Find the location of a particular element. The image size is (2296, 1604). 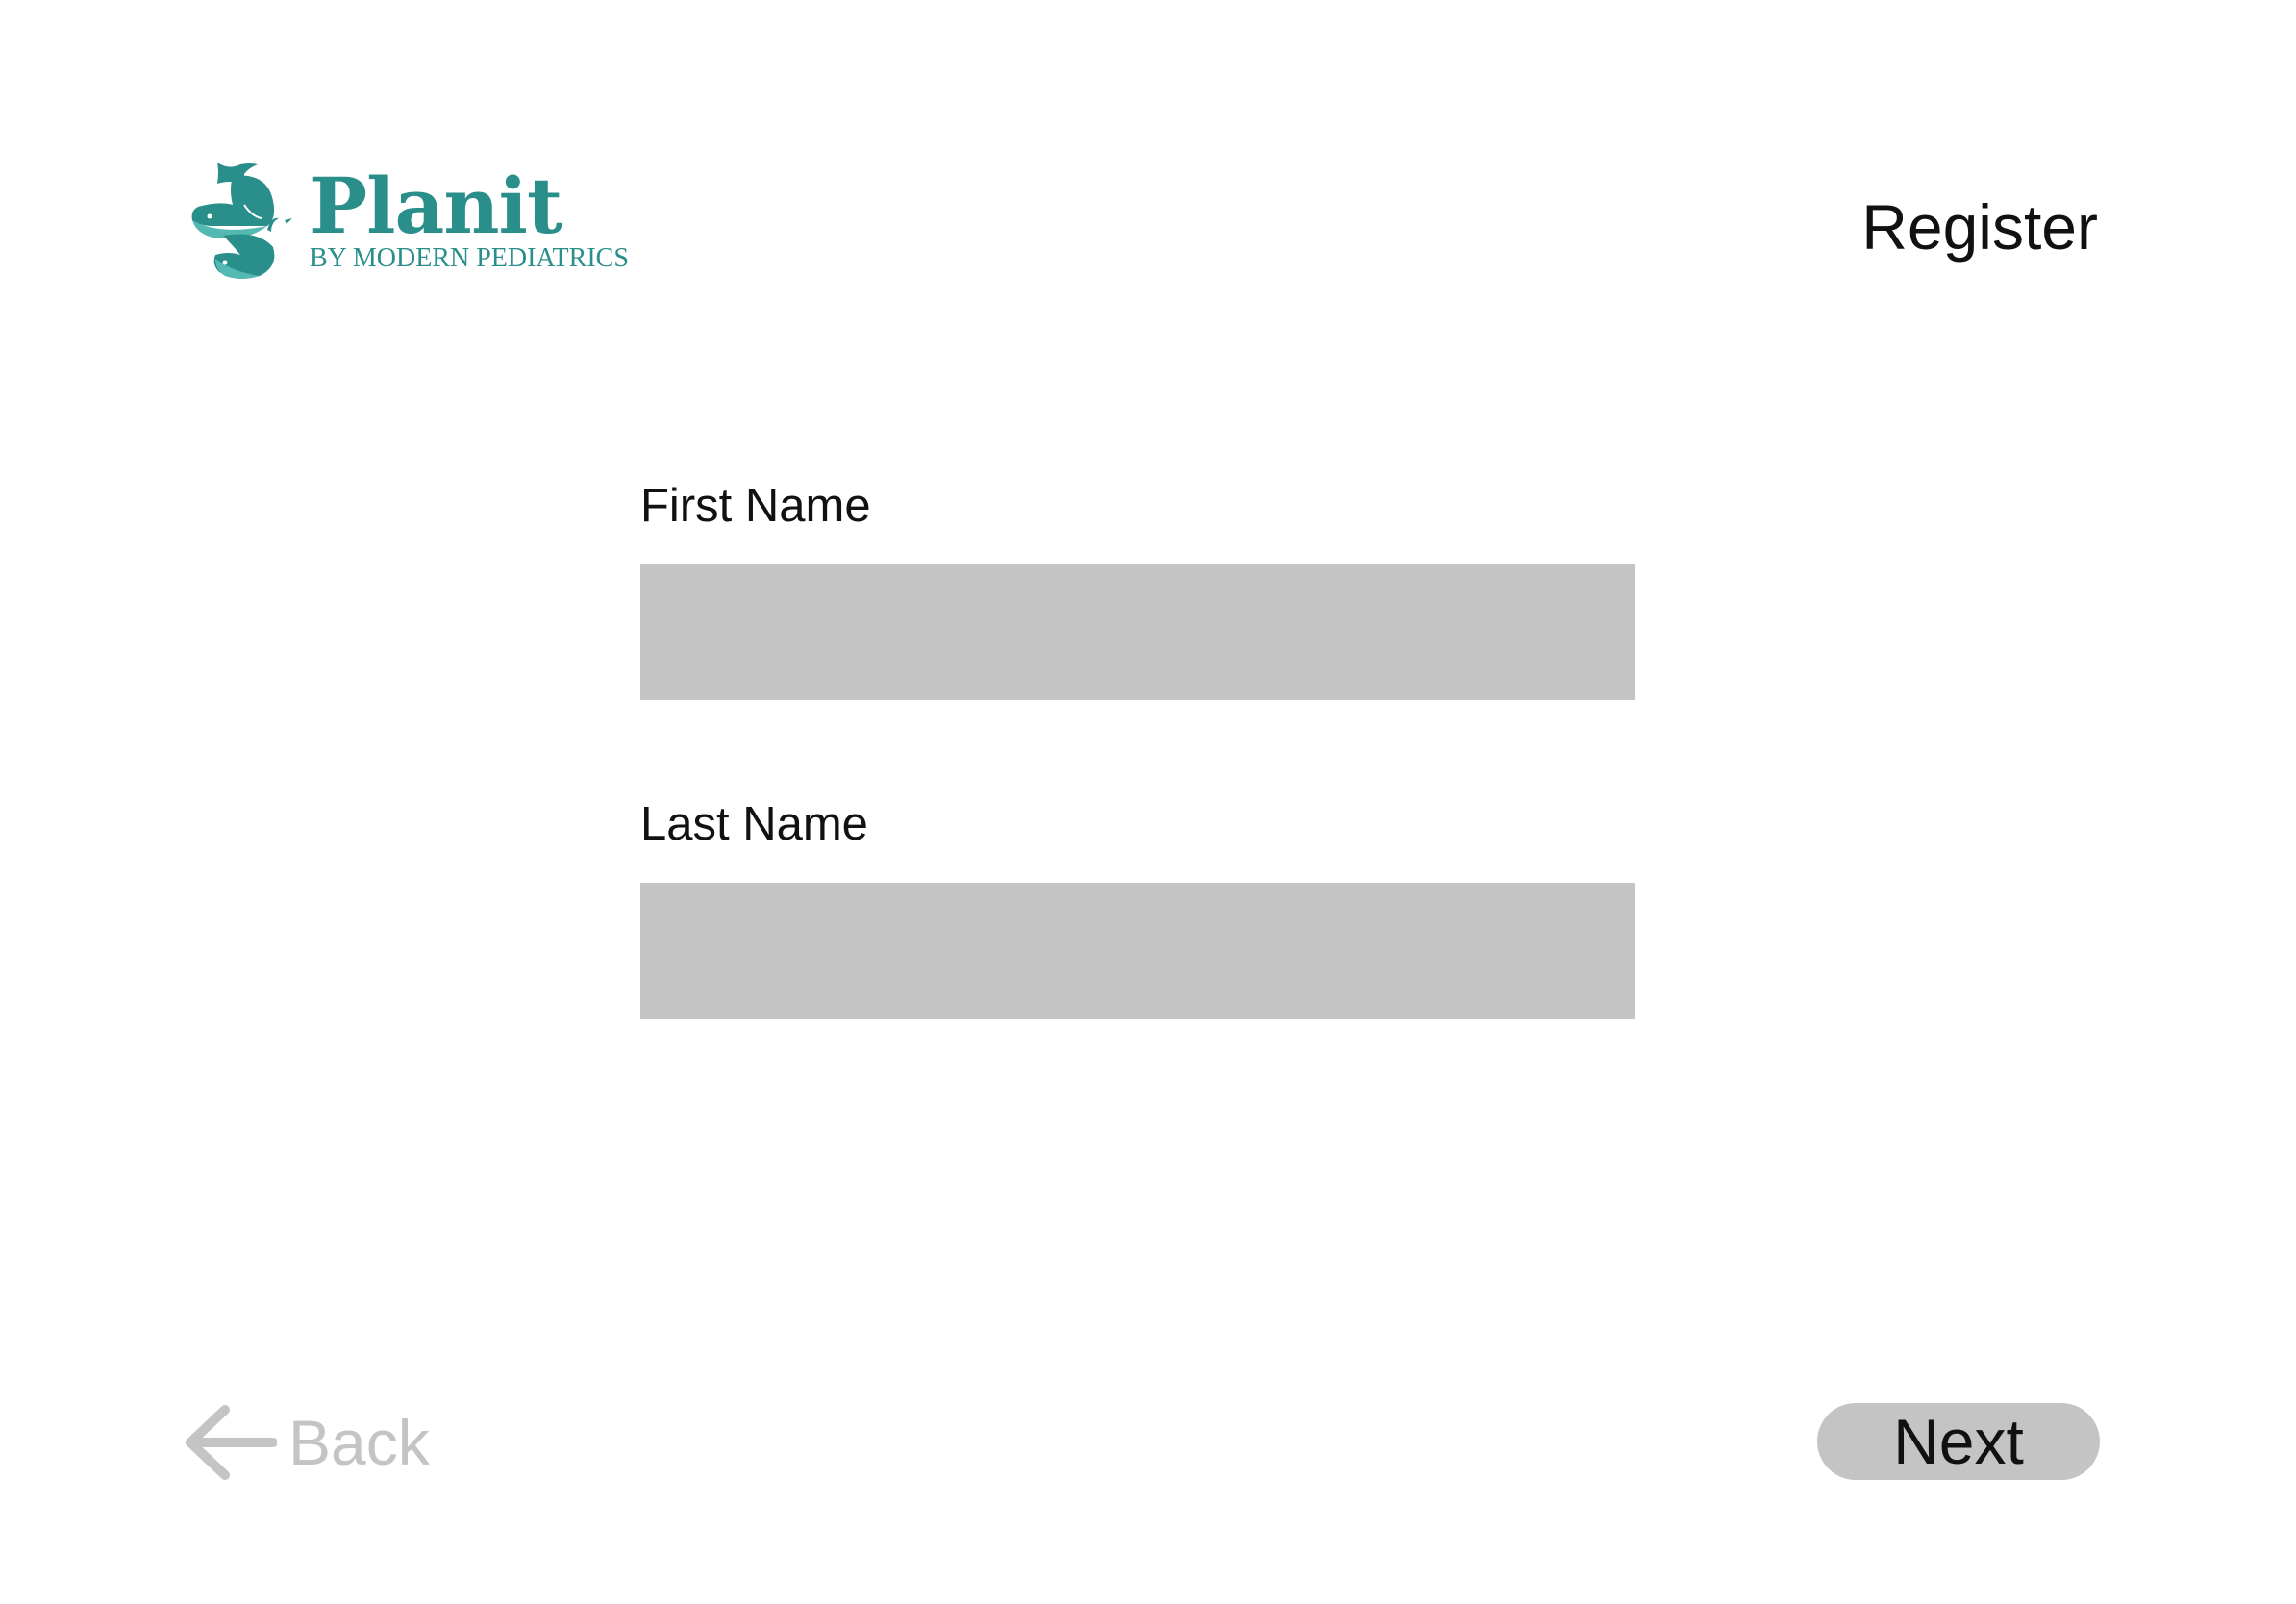

first-name-input is located at coordinates (1137, 632).